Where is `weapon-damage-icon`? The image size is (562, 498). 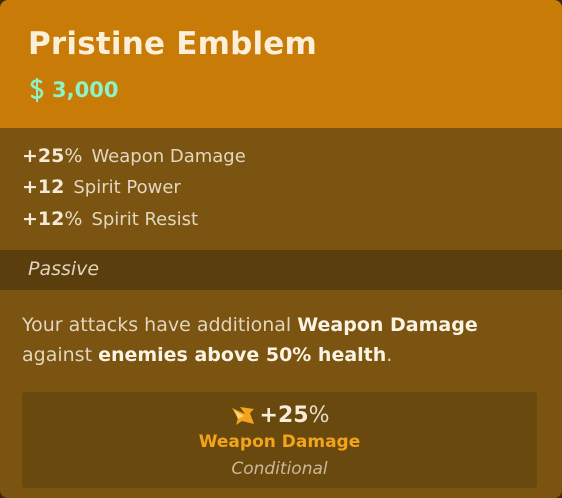
weapon-damage-icon is located at coordinates (242, 416).